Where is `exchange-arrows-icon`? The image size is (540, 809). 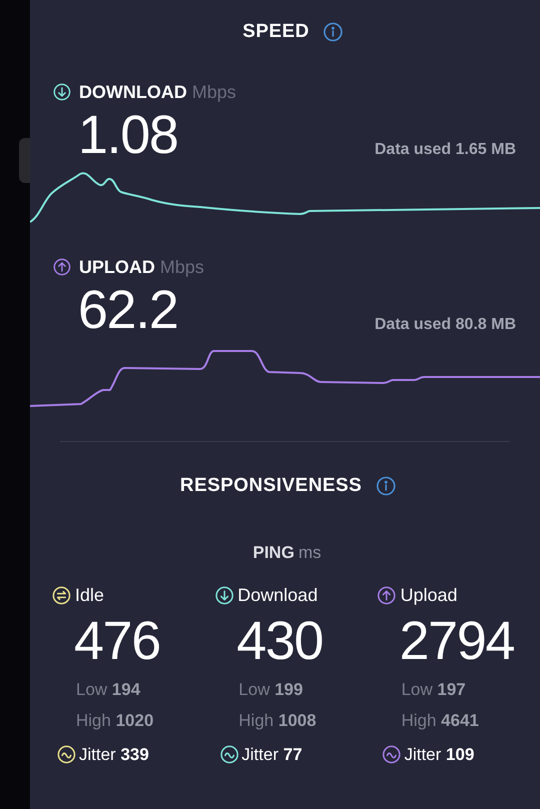 exchange-arrows-icon is located at coordinates (61, 595).